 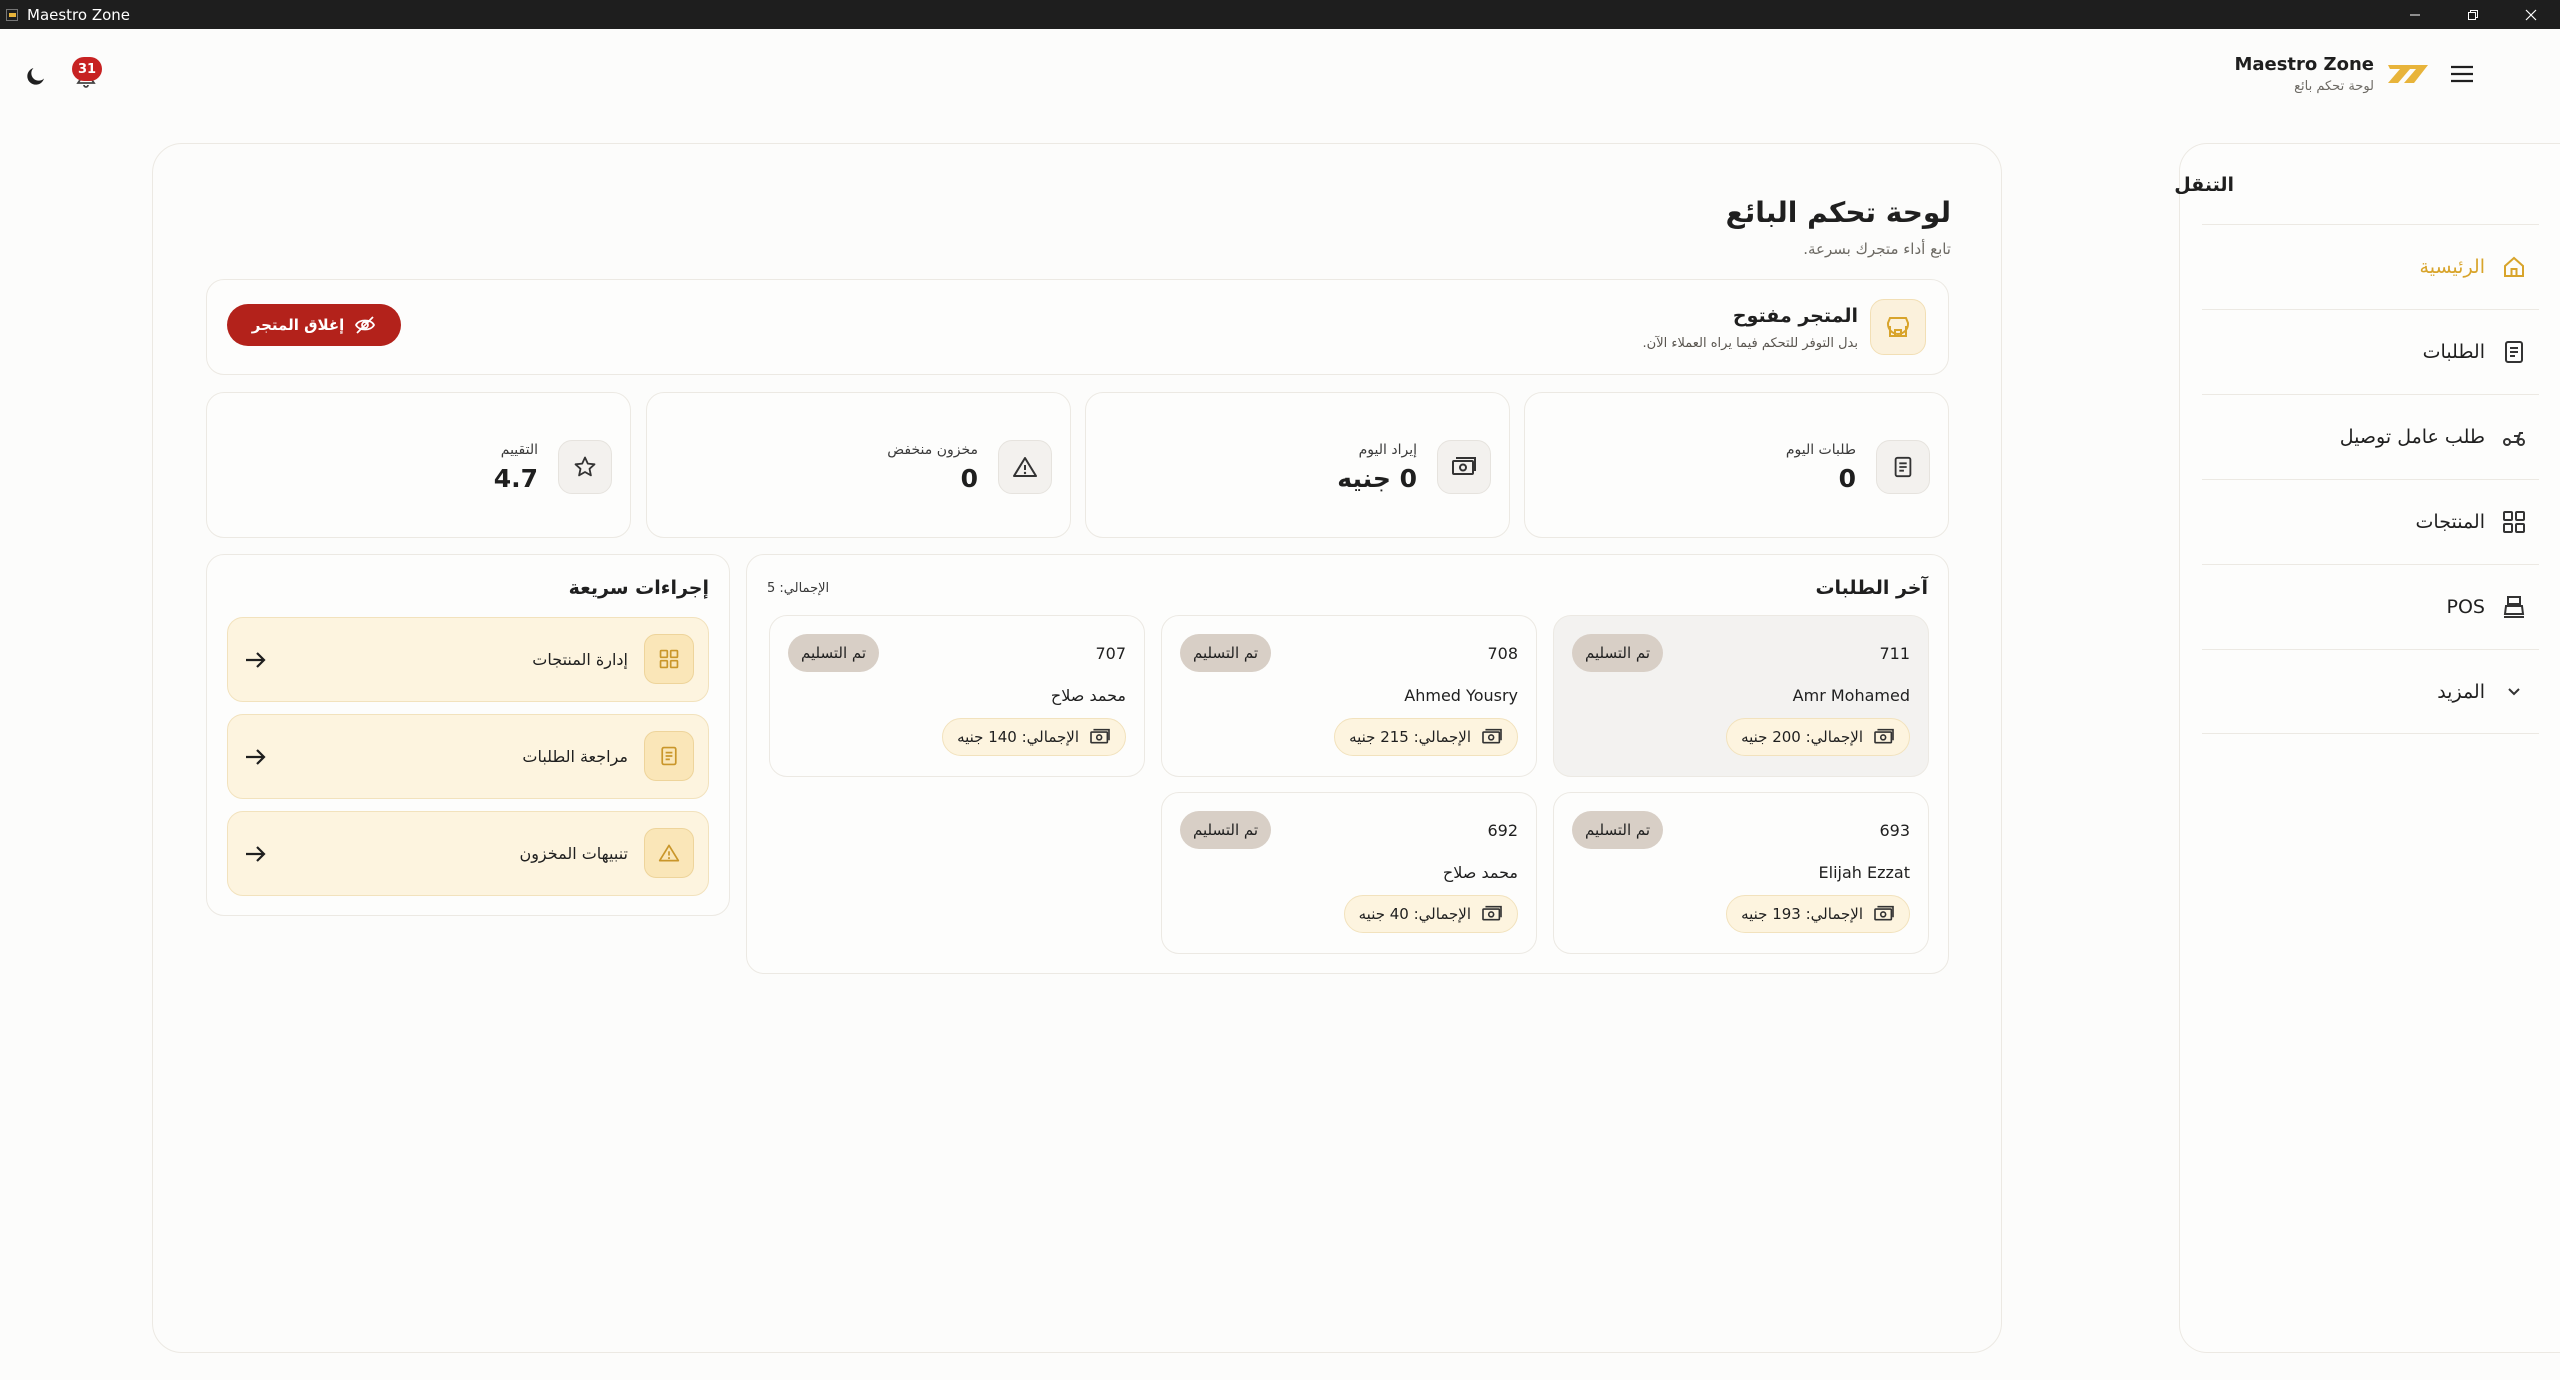 I want to click on theme-toggle-button, so click(x=36, y=76).